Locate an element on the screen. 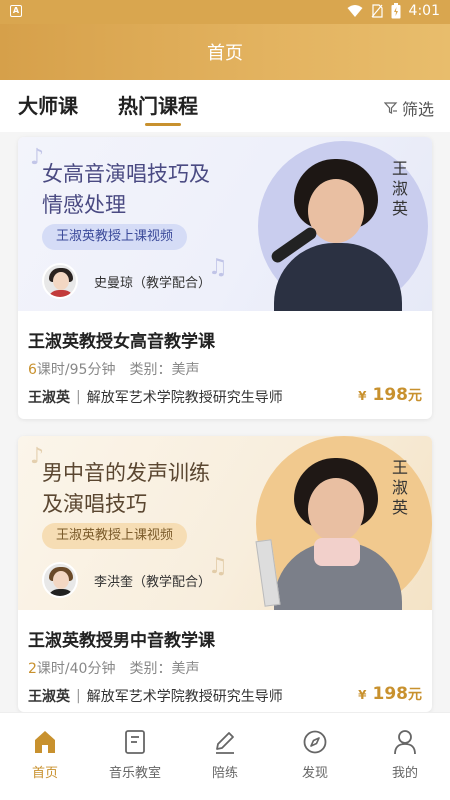 The width and height of the screenshot is (450, 800). app-header: 首页 is located at coordinates (225, 52).